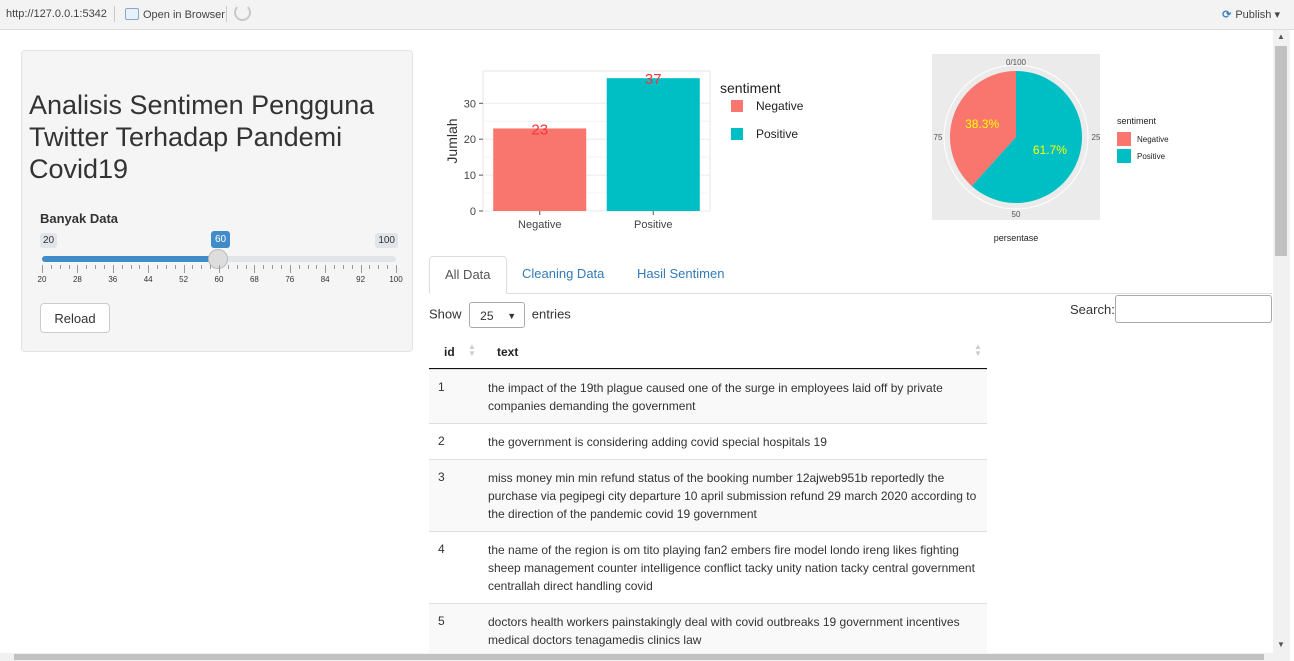  Describe the element at coordinates (1281, 36) in the screenshot. I see `scroll-up-icon: ▲` at that location.